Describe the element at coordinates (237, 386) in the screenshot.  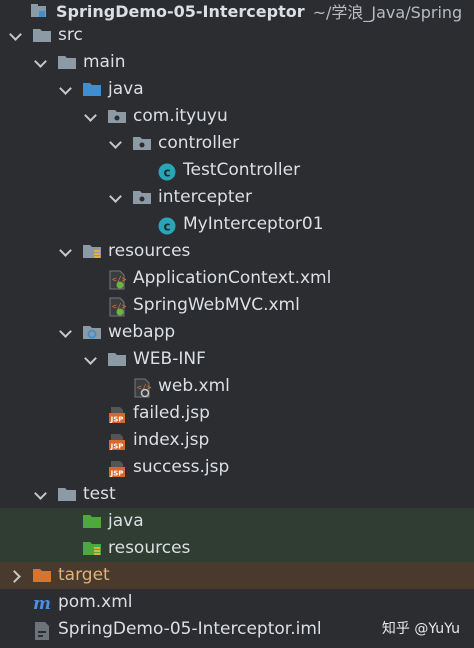
I see `tree-node-web-xml: </> web.xml` at that location.